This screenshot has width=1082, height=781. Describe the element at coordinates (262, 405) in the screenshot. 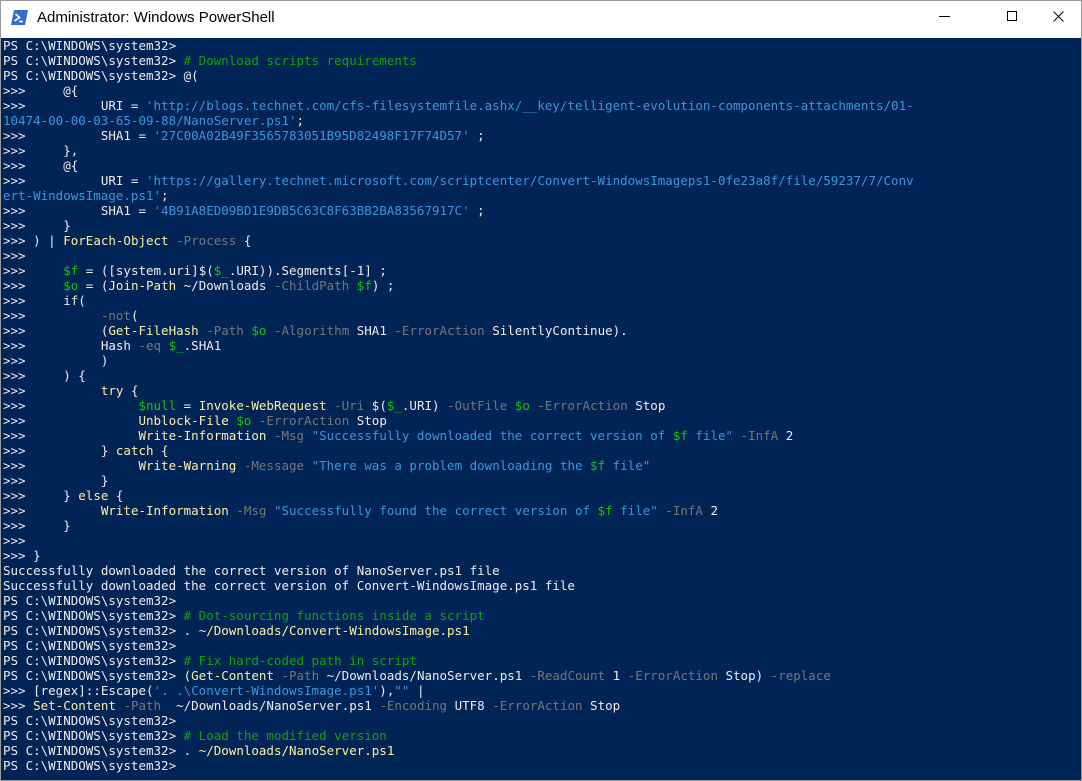

I see `console-token: Invoke-WebRequest` at that location.